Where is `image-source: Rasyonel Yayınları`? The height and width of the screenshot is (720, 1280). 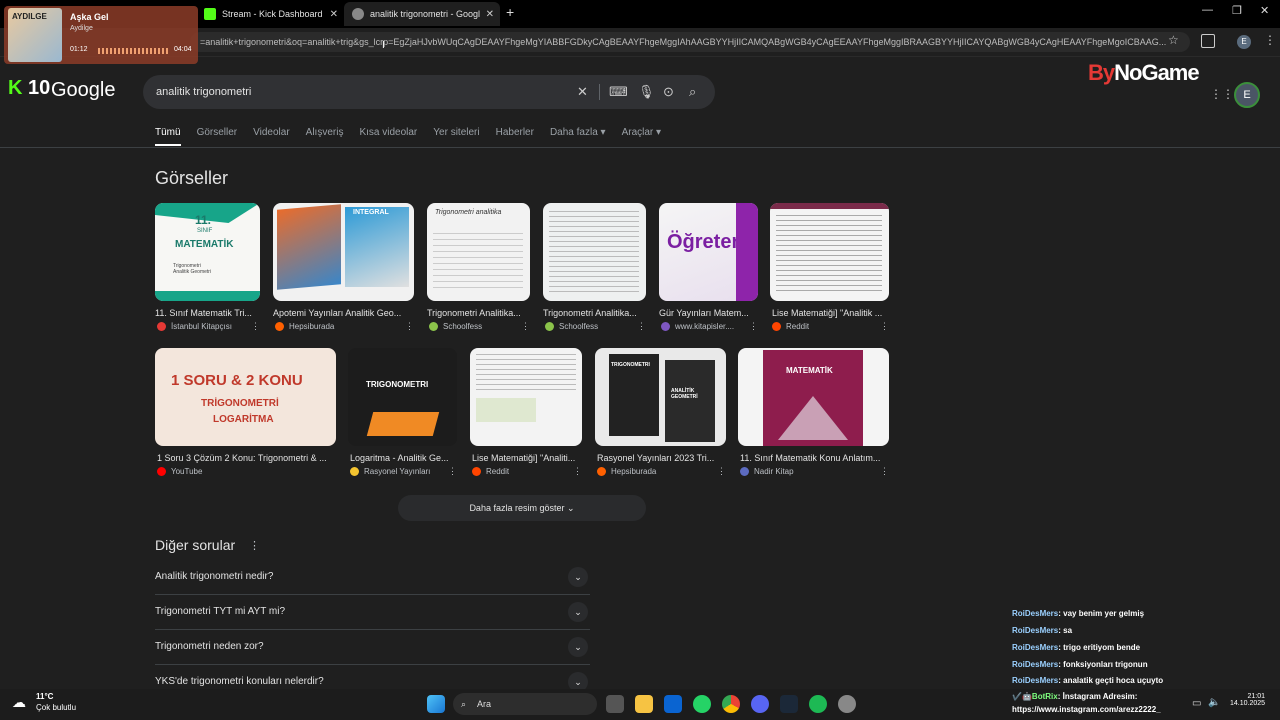
image-source: Rasyonel Yayınları is located at coordinates (390, 471).